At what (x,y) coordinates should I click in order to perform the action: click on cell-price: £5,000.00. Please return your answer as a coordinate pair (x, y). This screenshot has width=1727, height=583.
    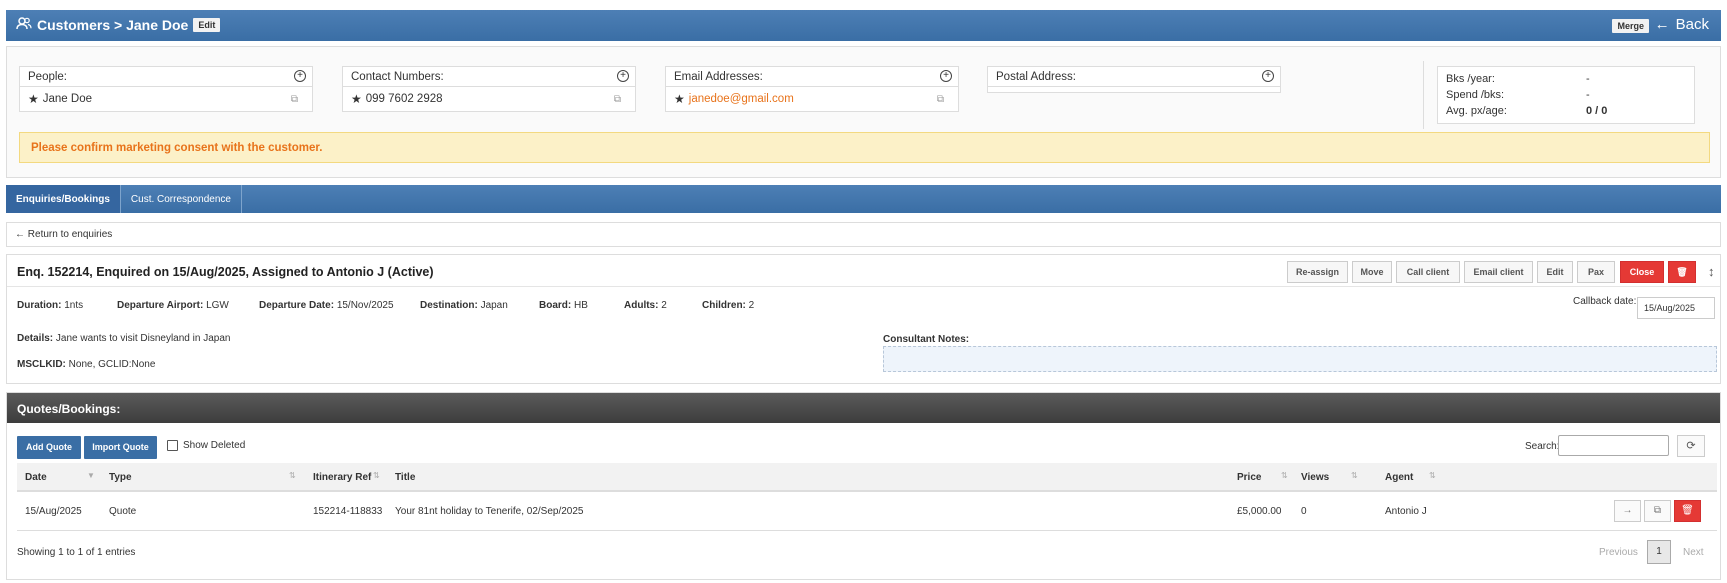
    Looking at the image, I should click on (1259, 511).